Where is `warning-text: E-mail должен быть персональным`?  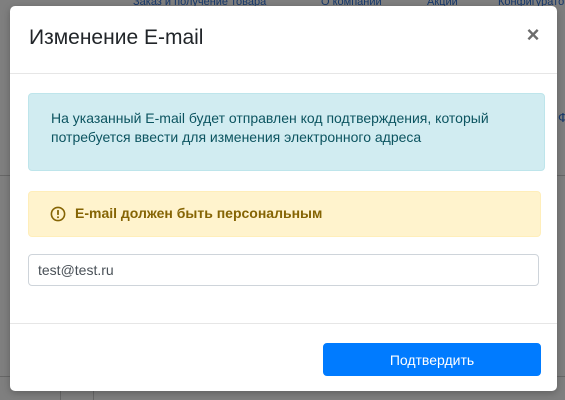
warning-text: E-mail должен быть персональным is located at coordinates (199, 213).